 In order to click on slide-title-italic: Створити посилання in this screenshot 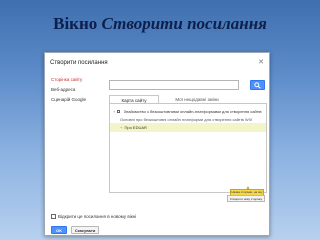, I will do `click(184, 23)`.